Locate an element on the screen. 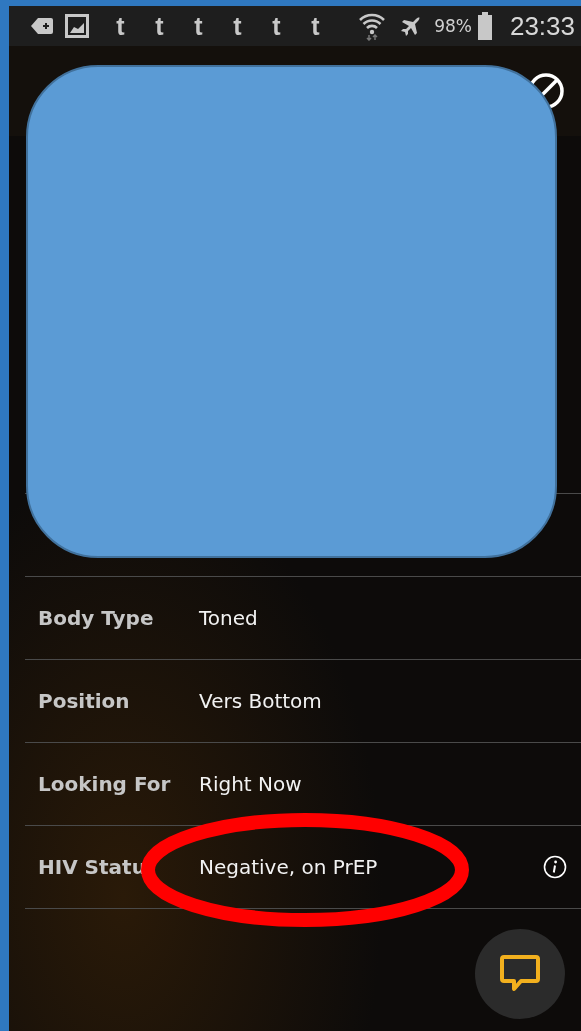 This screenshot has width=581, height=1031. field-label: Looking For is located at coordinates (104, 784).